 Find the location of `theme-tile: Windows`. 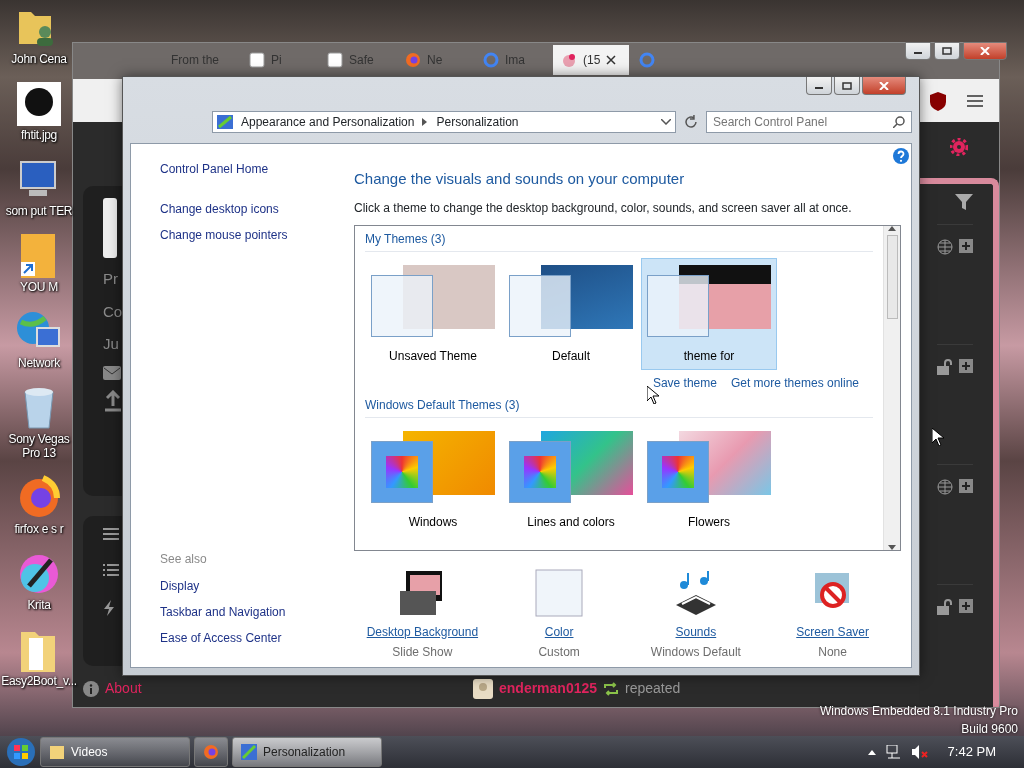

theme-tile: Windows is located at coordinates (433, 479).